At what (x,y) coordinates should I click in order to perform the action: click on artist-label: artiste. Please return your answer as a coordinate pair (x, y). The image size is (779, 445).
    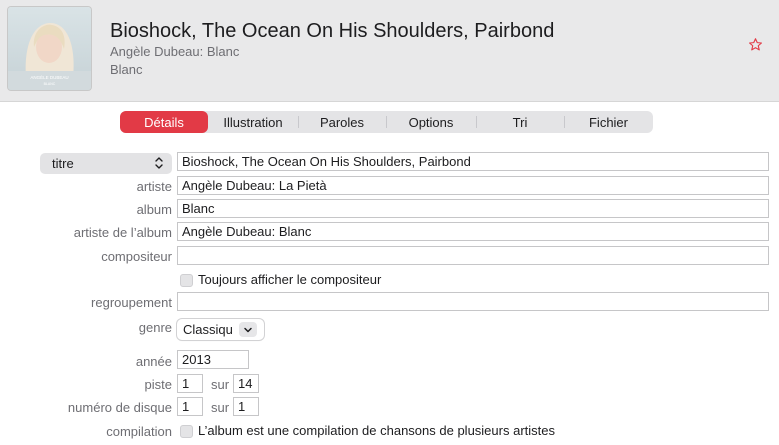
    Looking at the image, I should click on (154, 186).